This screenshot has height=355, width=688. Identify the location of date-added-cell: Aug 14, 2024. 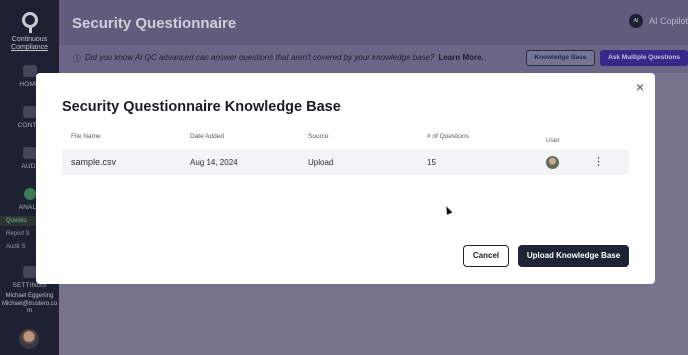
(214, 162).